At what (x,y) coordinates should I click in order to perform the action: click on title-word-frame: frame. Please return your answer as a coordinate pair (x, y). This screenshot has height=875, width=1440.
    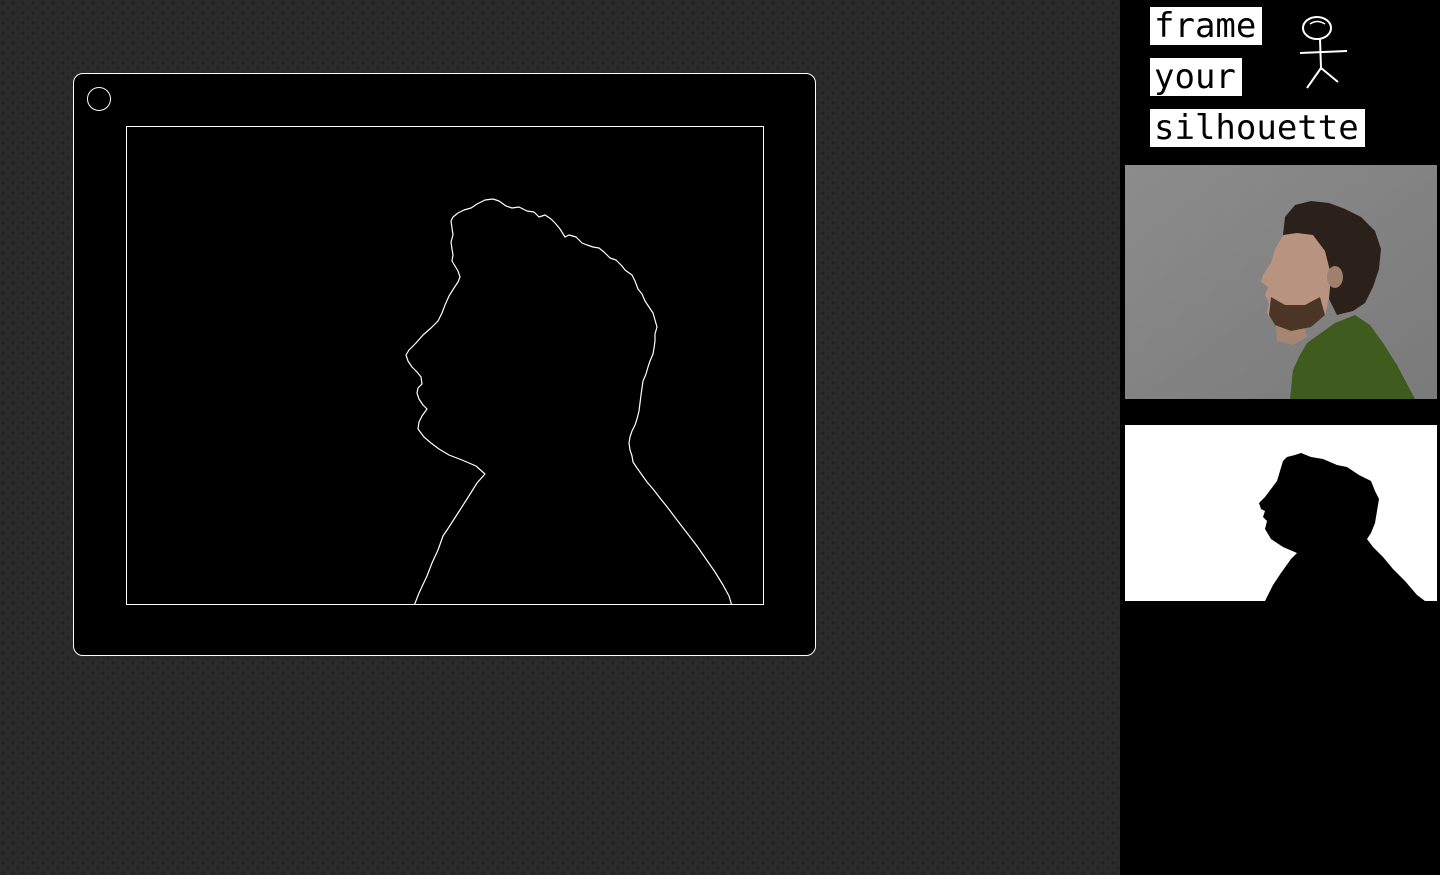
    Looking at the image, I should click on (1206, 26).